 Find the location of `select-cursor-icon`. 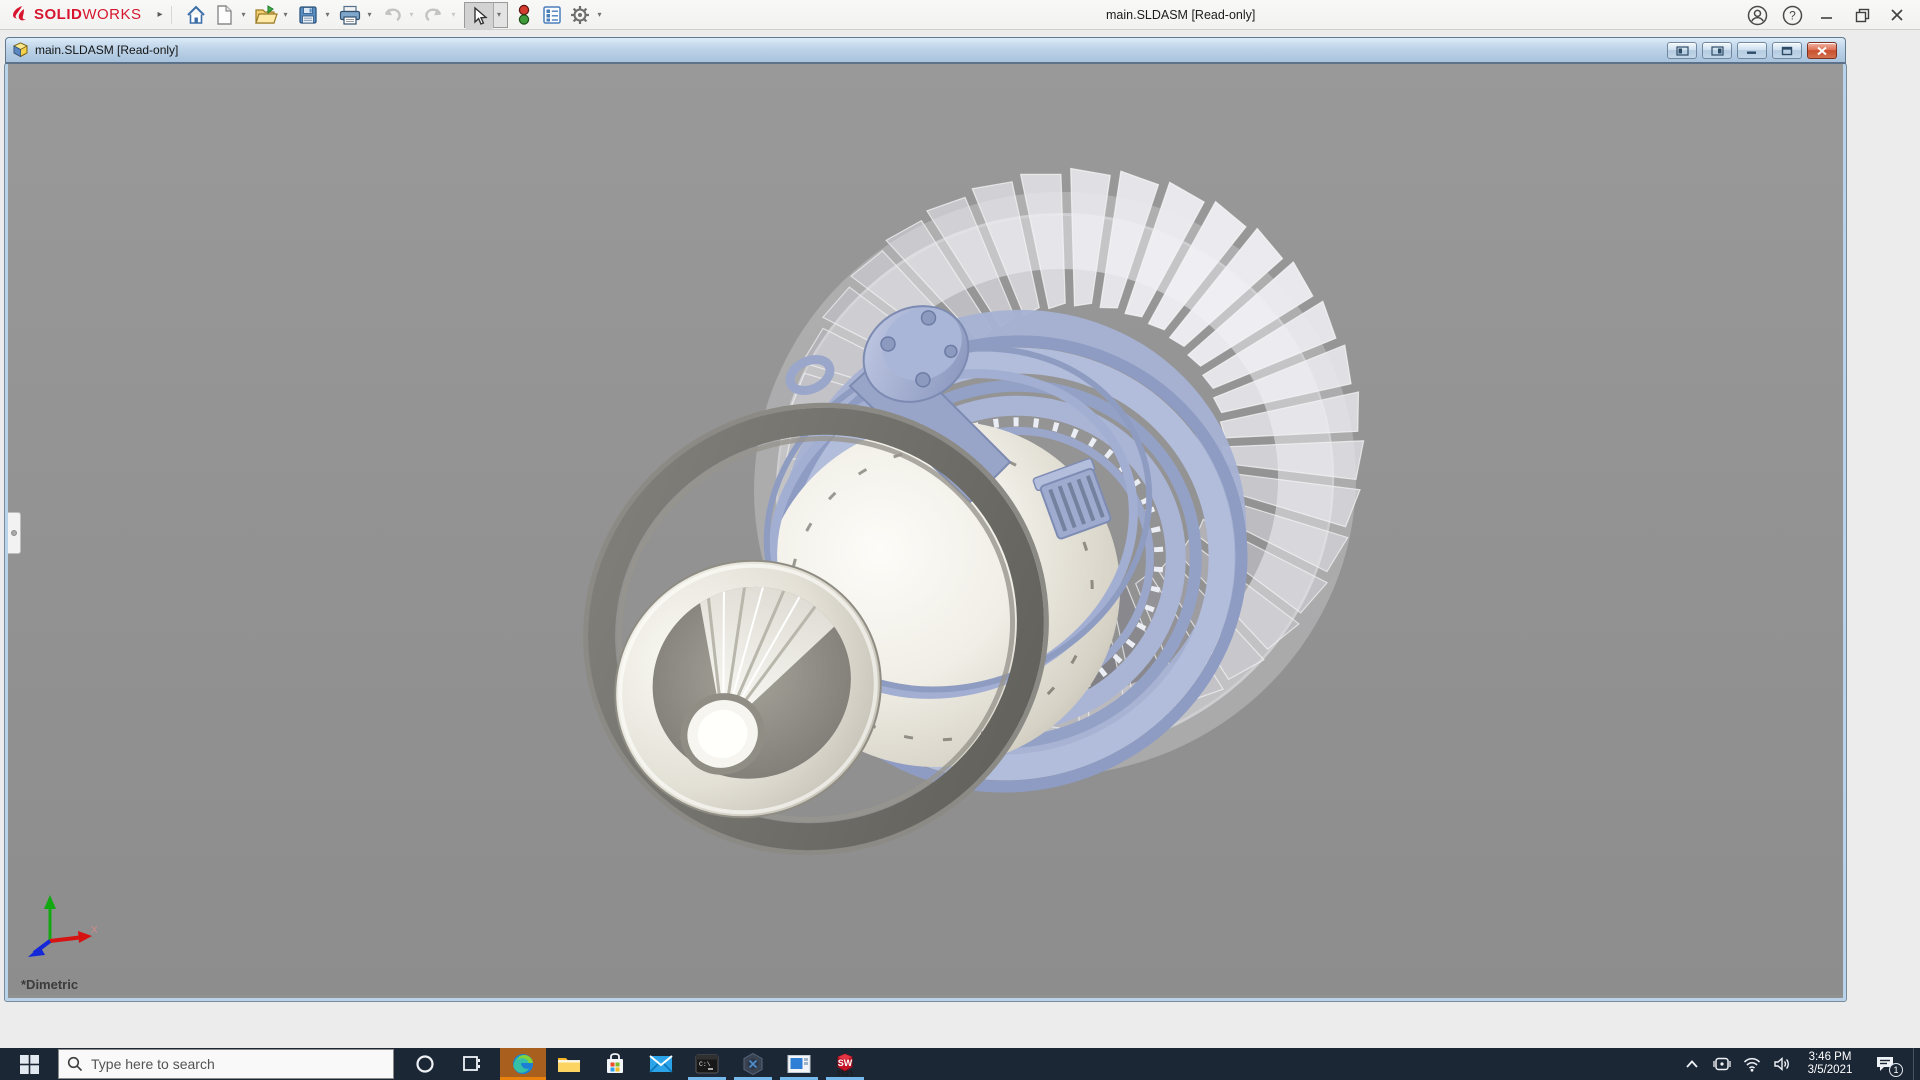

select-cursor-icon is located at coordinates (480, 15).